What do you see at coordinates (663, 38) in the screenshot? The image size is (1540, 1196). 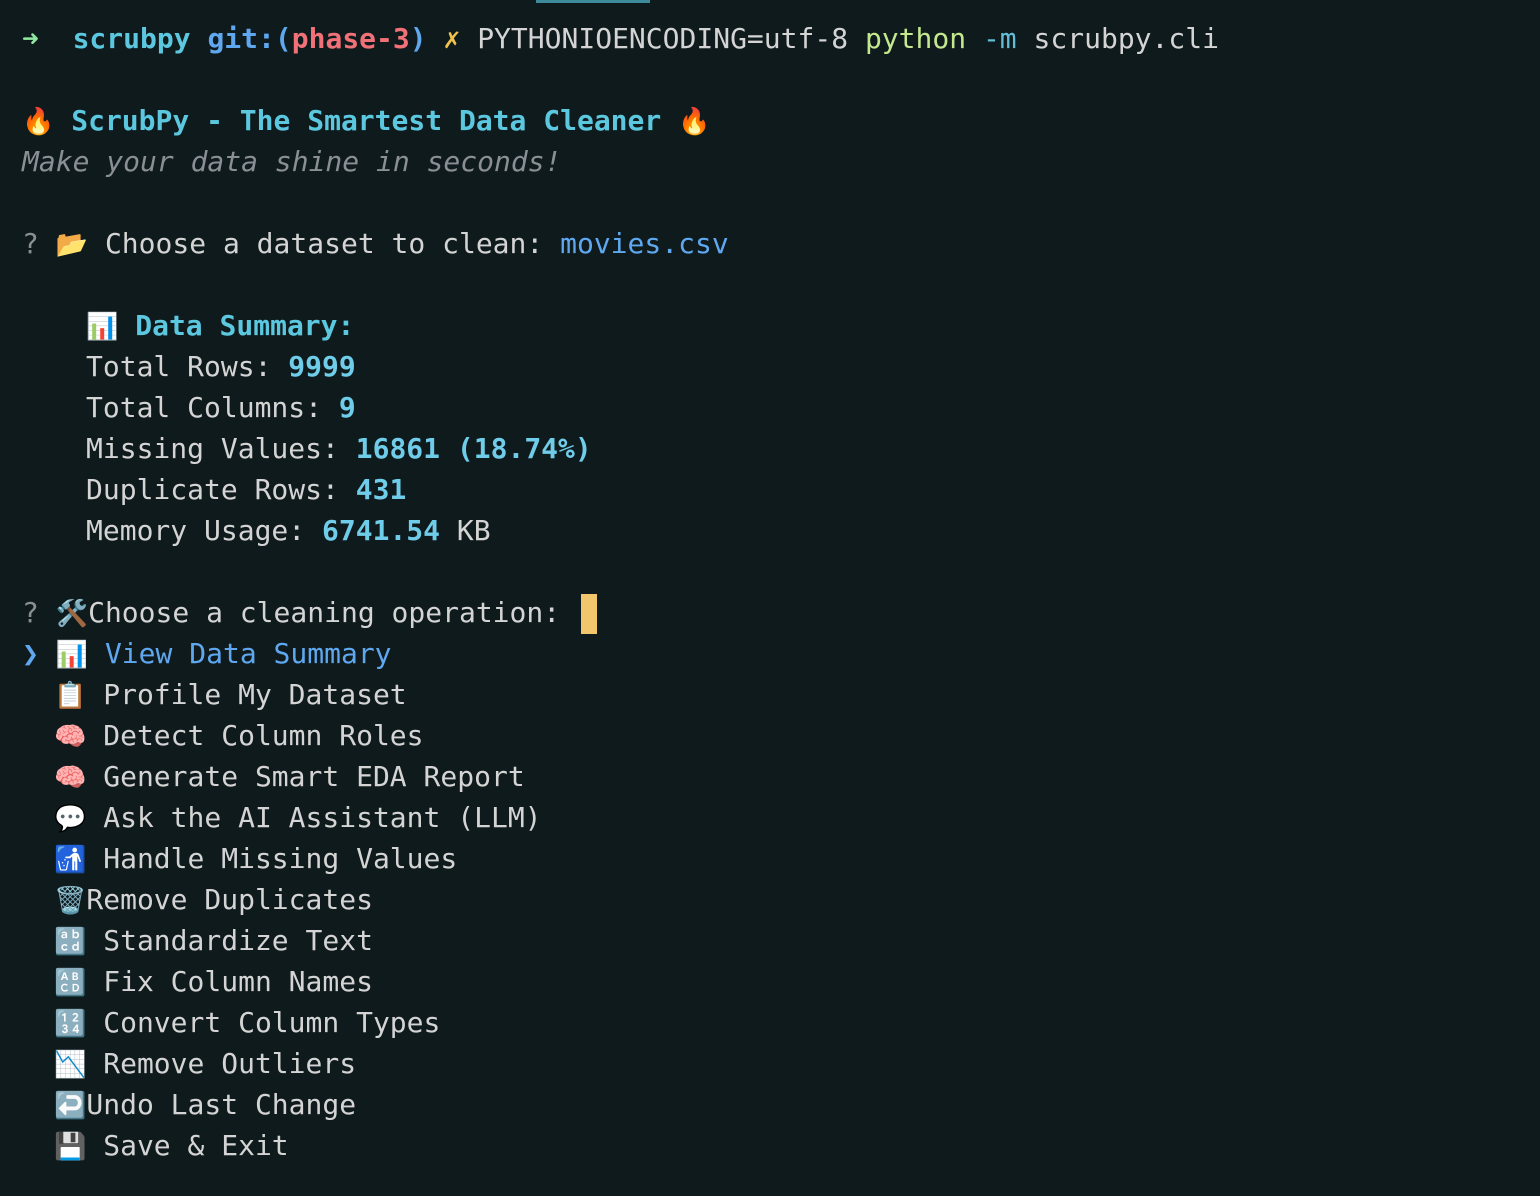 I see `command-env-var: PYTHONIOENCODING=utf-8` at bounding box center [663, 38].